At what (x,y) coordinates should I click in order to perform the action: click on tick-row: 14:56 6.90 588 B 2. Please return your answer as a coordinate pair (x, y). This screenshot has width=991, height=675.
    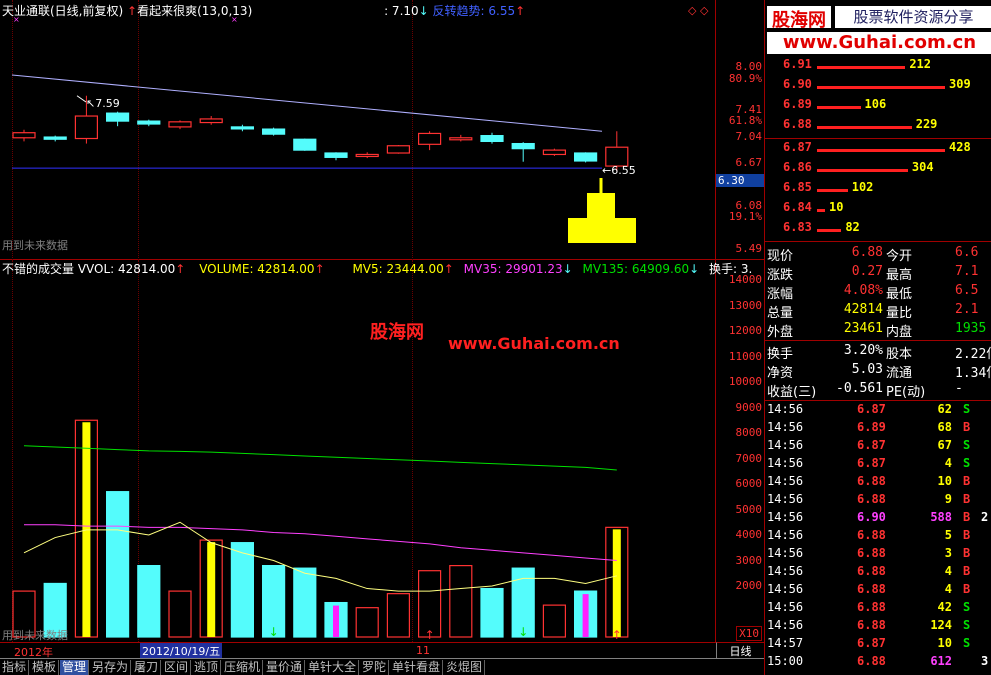
    Looking at the image, I should click on (878, 519).